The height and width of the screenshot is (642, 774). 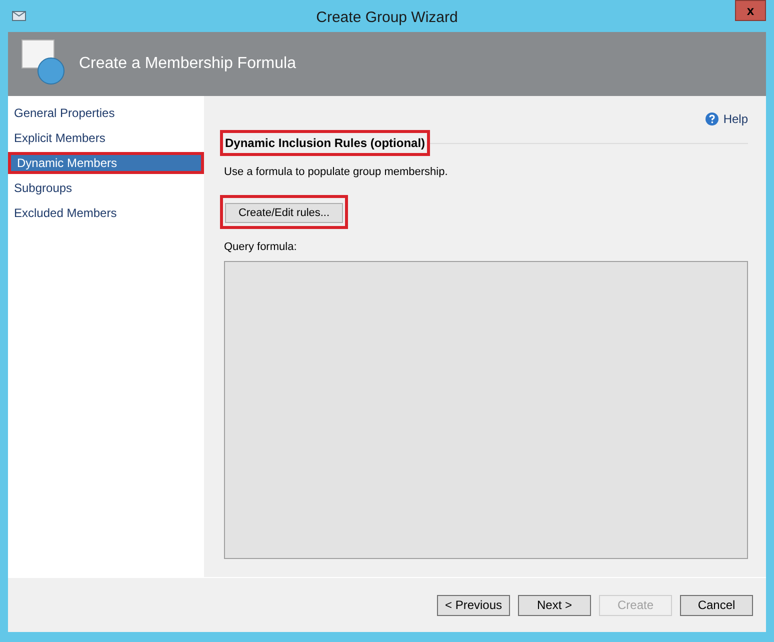 I want to click on wizard-step: Explicit Members, so click(x=106, y=138).